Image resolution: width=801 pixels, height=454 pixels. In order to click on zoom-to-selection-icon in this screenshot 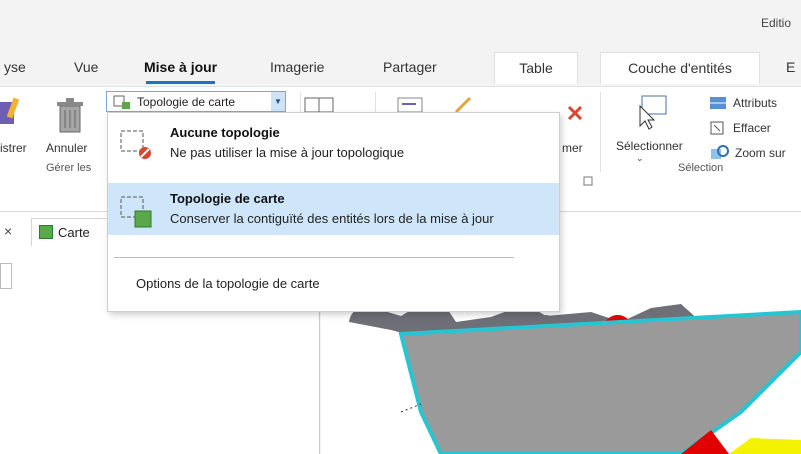, I will do `click(720, 153)`.